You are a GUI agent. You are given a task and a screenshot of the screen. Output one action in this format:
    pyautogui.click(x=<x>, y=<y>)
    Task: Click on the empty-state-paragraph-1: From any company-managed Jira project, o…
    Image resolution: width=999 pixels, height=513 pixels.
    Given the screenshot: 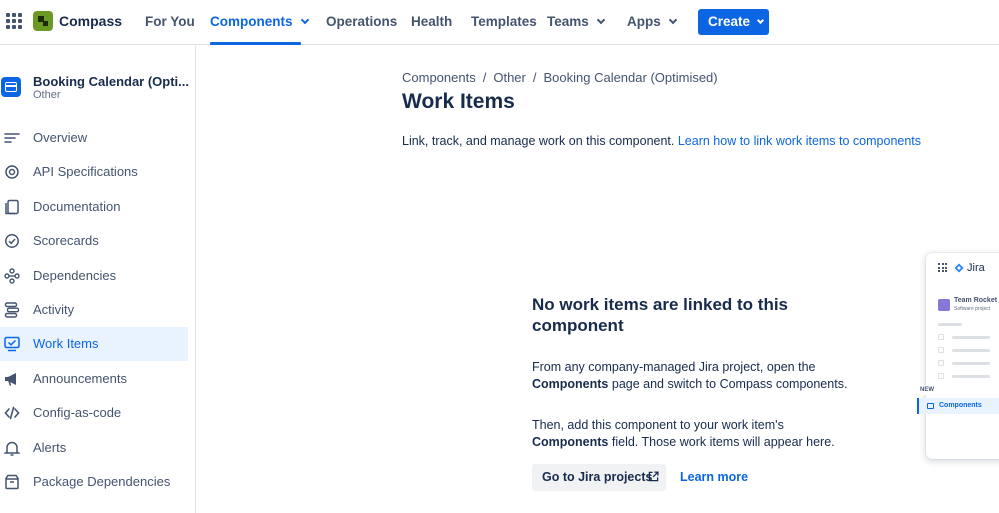 What is the action you would take?
    pyautogui.click(x=690, y=375)
    